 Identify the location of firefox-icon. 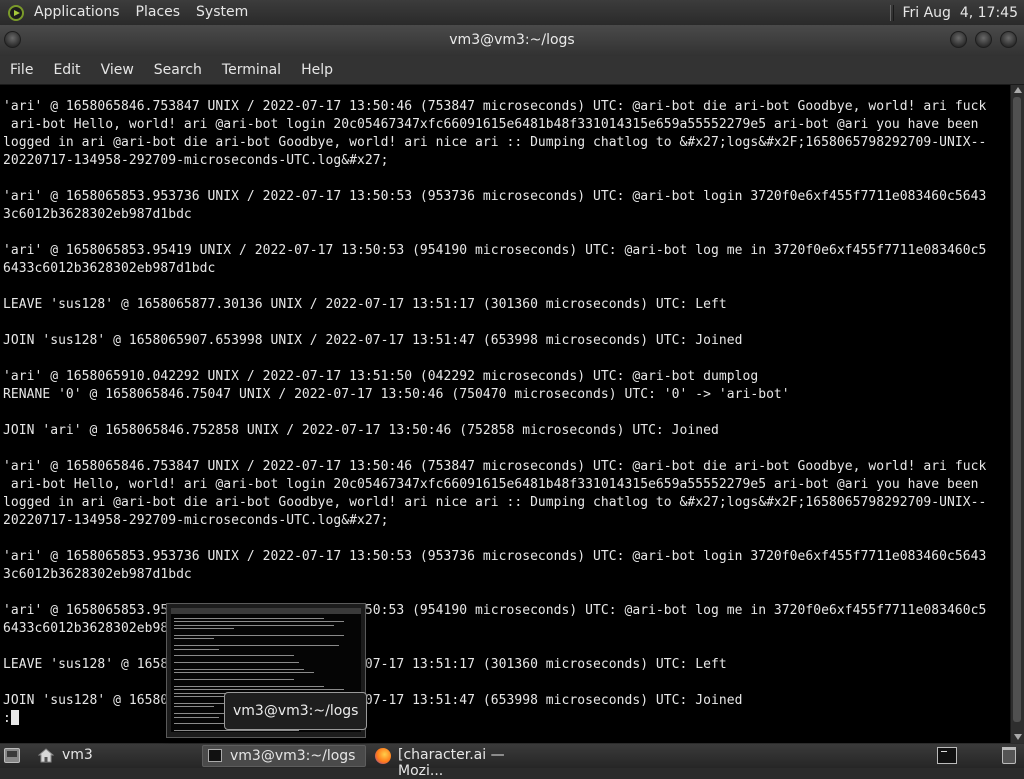
(383, 756).